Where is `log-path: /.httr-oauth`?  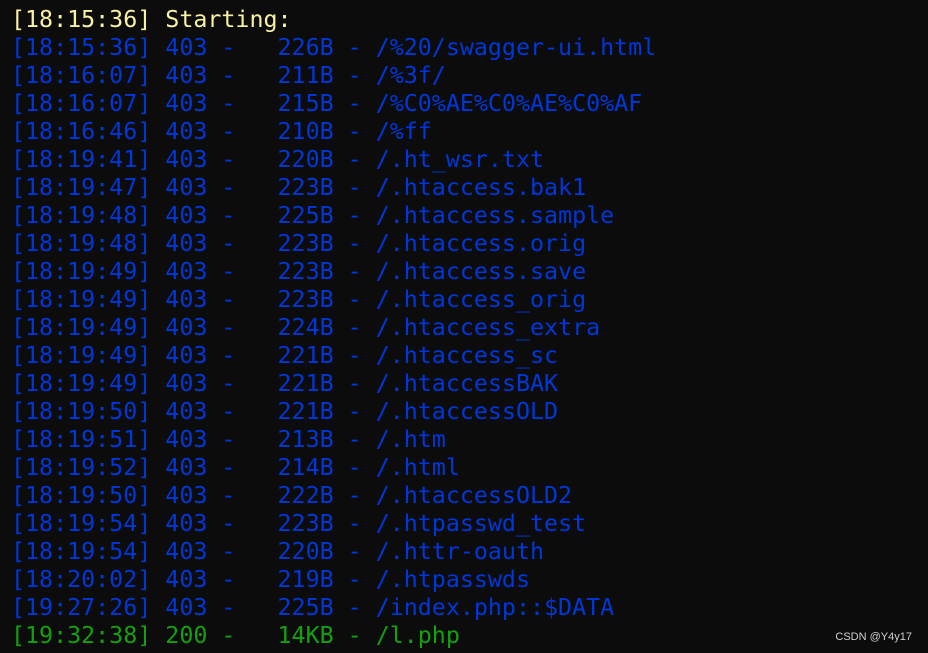
log-path: /.httr-oauth is located at coordinates (460, 551).